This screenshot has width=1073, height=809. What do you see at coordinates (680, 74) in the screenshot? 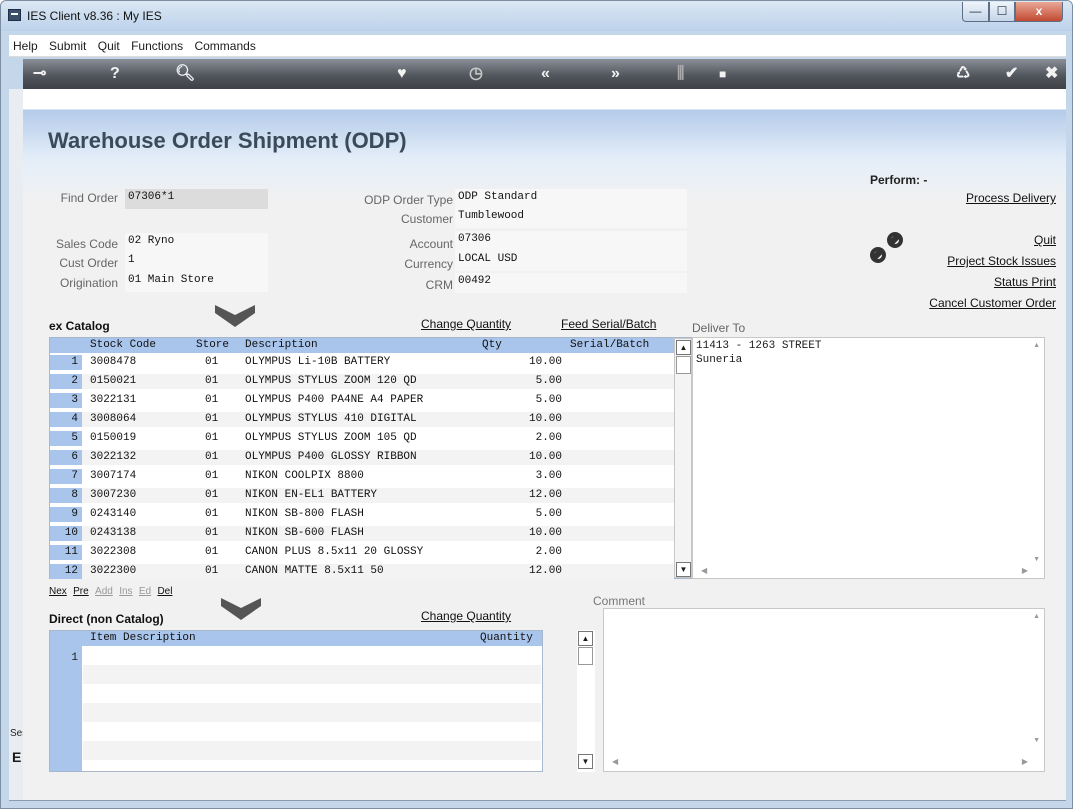
I see `split-icon: ⫼` at bounding box center [680, 74].